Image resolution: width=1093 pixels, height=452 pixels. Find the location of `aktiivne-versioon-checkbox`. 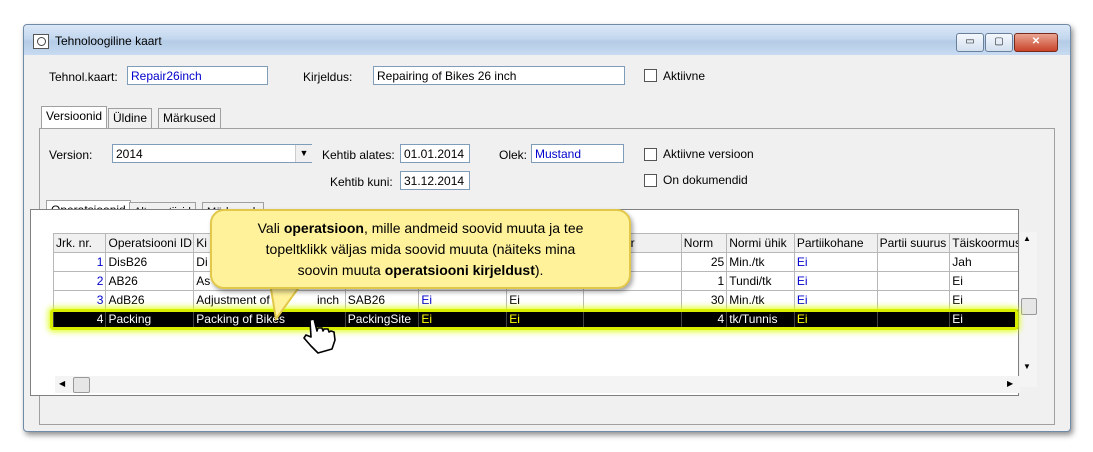

aktiivne-versioon-checkbox is located at coordinates (650, 154).